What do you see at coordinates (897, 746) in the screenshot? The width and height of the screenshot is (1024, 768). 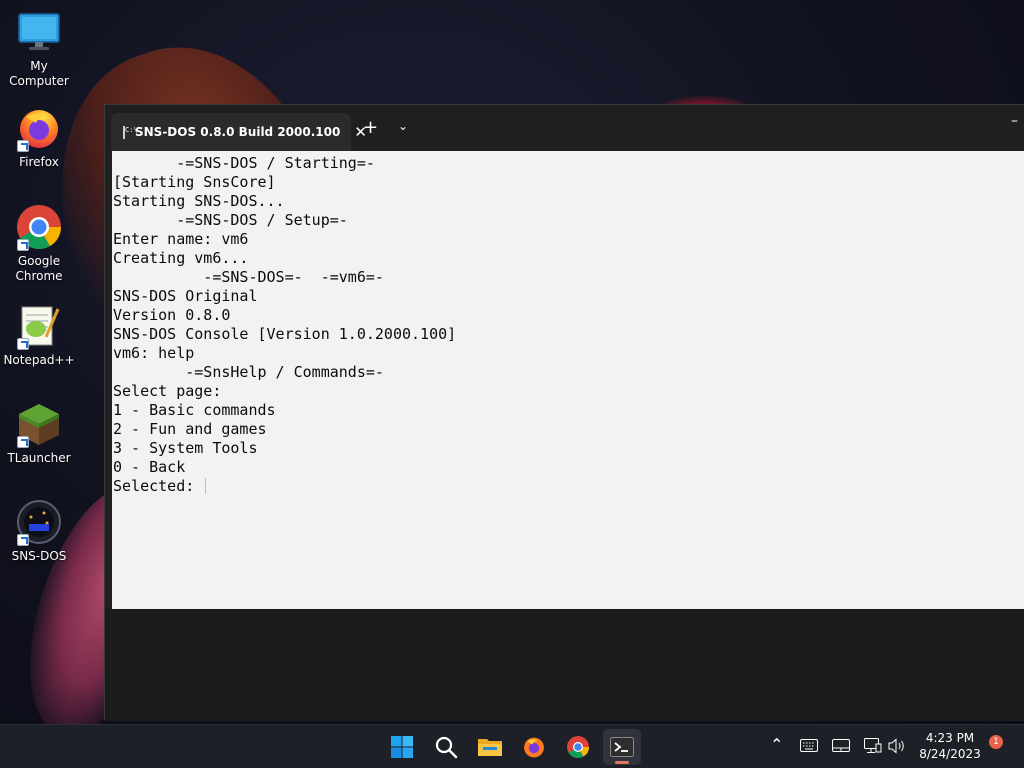 I see `volume-icon` at bounding box center [897, 746].